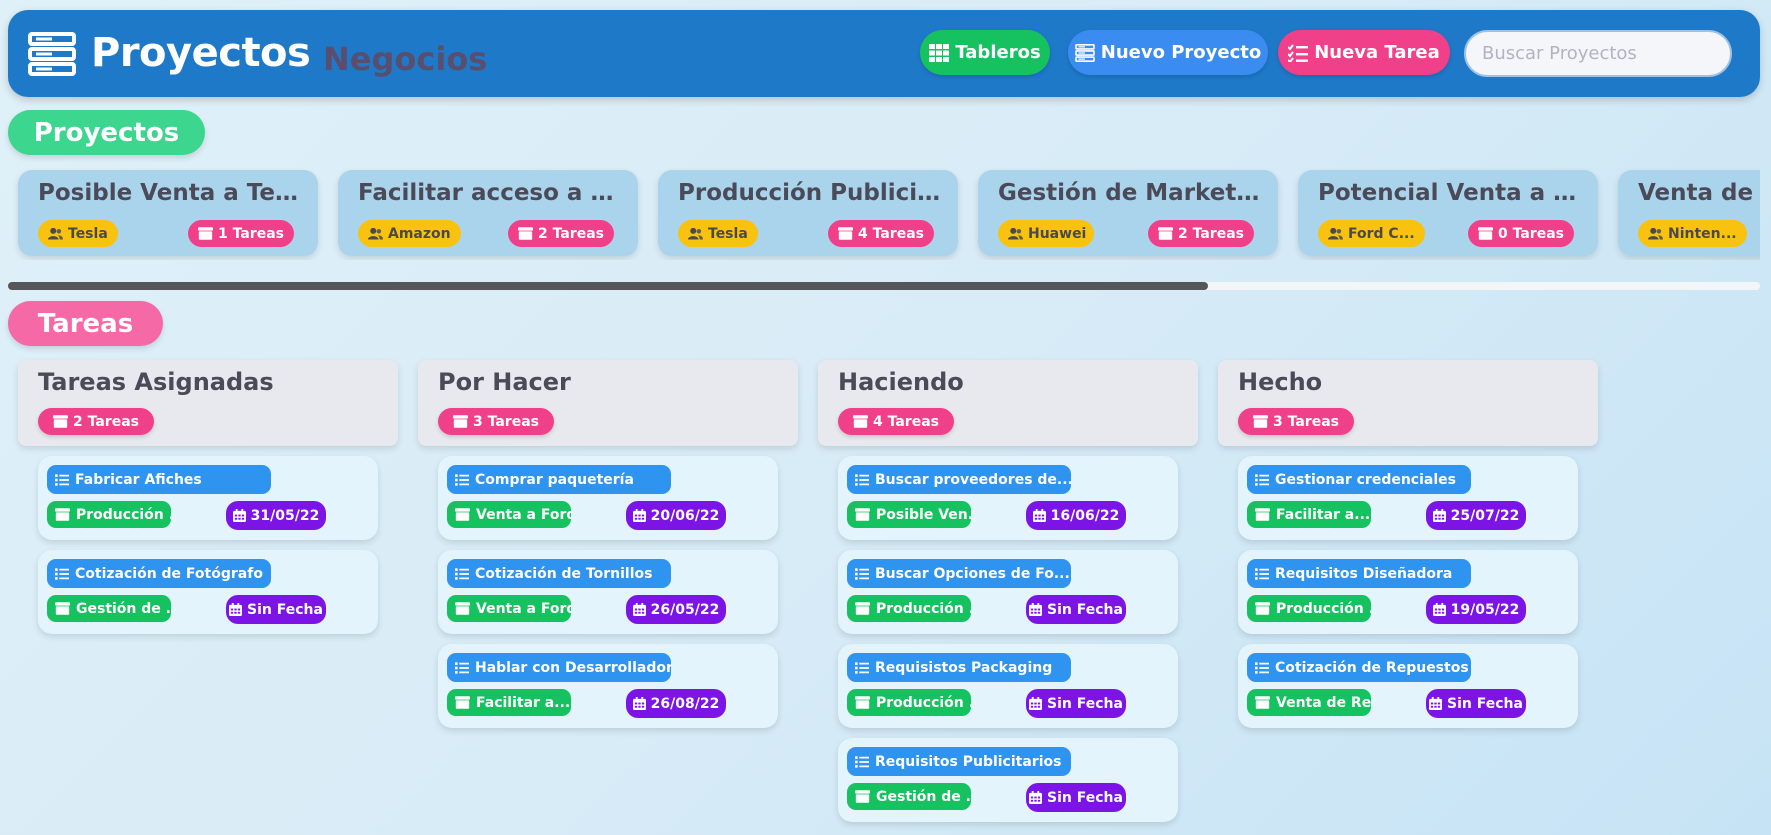 This screenshot has height=835, width=1771. What do you see at coordinates (561, 233) in the screenshot?
I see `task-count-badge: 2 Tareas` at bounding box center [561, 233].